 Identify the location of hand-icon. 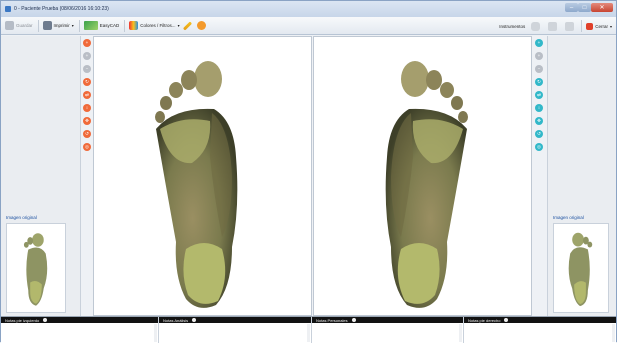
(536, 26).